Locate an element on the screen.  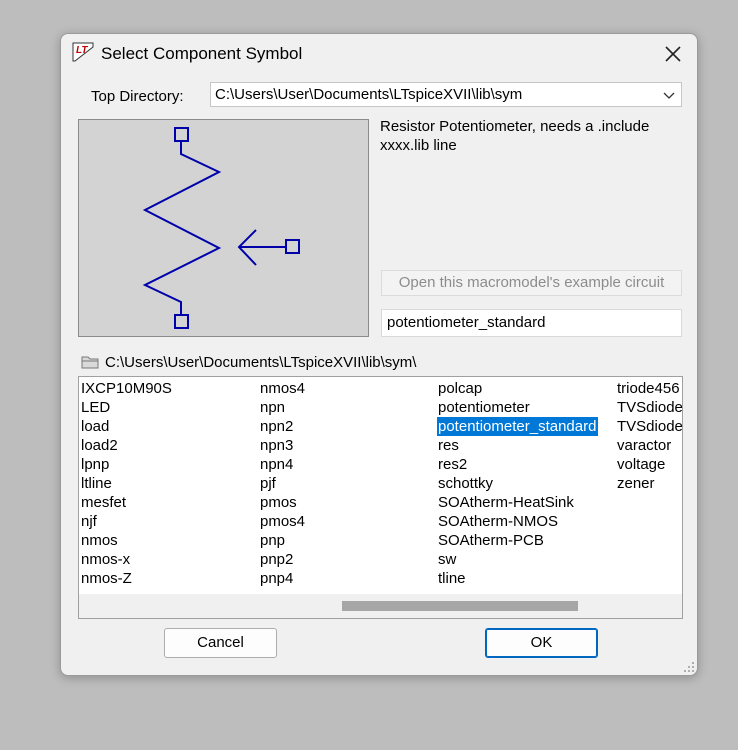
list-item: LED is located at coordinates (127, 407).